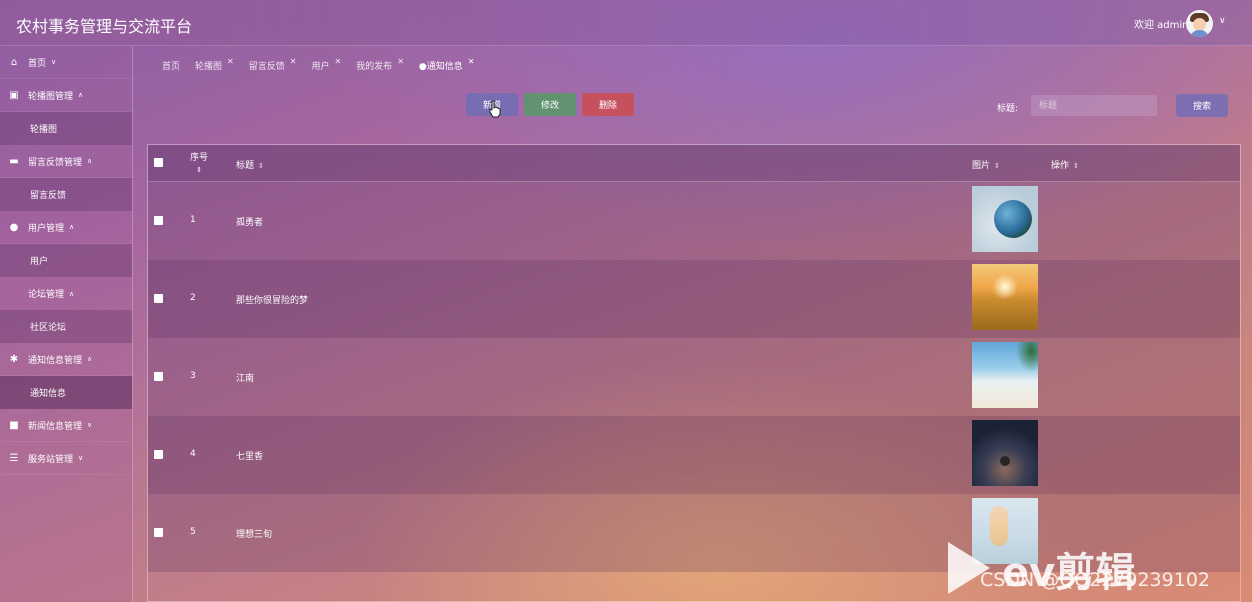 The image size is (1252, 602). What do you see at coordinates (37, 63) in the screenshot?
I see `sidebar-item-label: 首页` at bounding box center [37, 63].